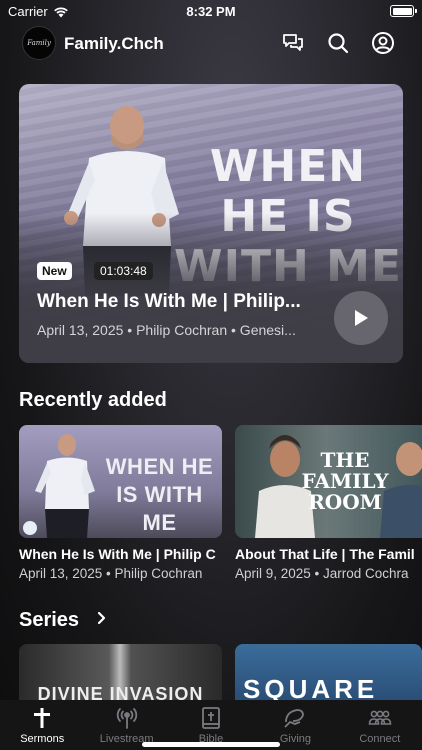  I want to click on recent-thumbnail: WHEN HE IS WITH ME, so click(120, 481).